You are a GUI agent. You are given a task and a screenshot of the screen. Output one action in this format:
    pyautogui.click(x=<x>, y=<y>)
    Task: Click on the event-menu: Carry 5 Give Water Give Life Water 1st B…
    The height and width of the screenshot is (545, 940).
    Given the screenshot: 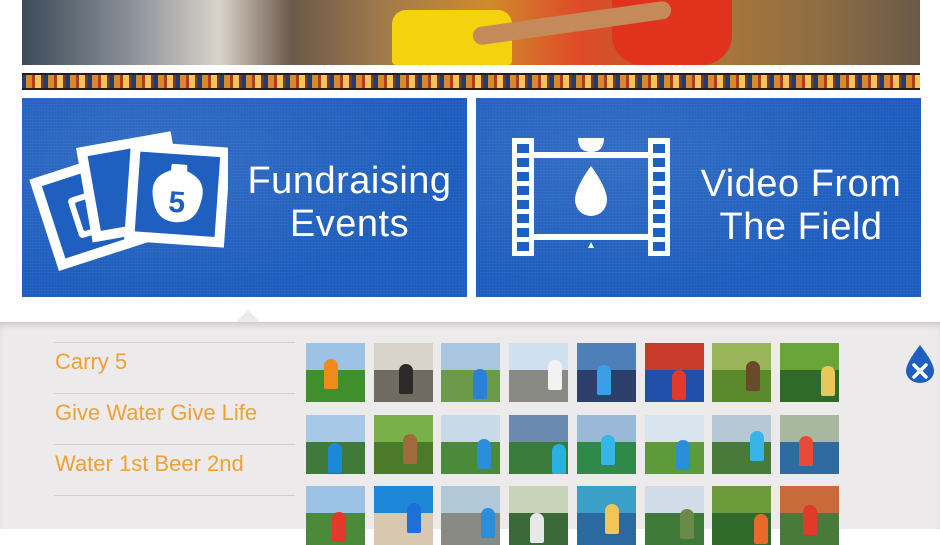 What is the action you would take?
    pyautogui.click(x=174, y=419)
    